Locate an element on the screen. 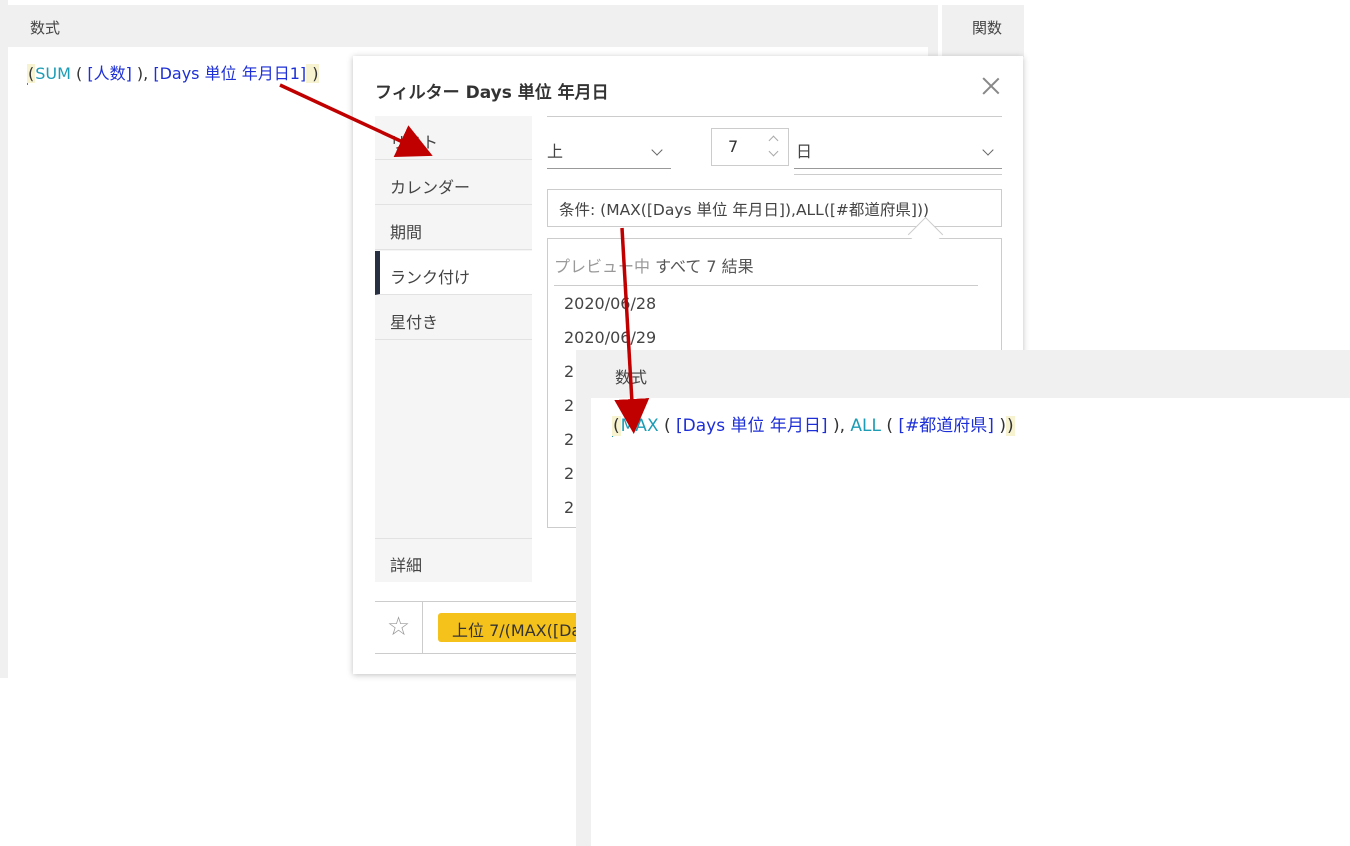  arrow-to-formula is located at coordinates (632, 330).